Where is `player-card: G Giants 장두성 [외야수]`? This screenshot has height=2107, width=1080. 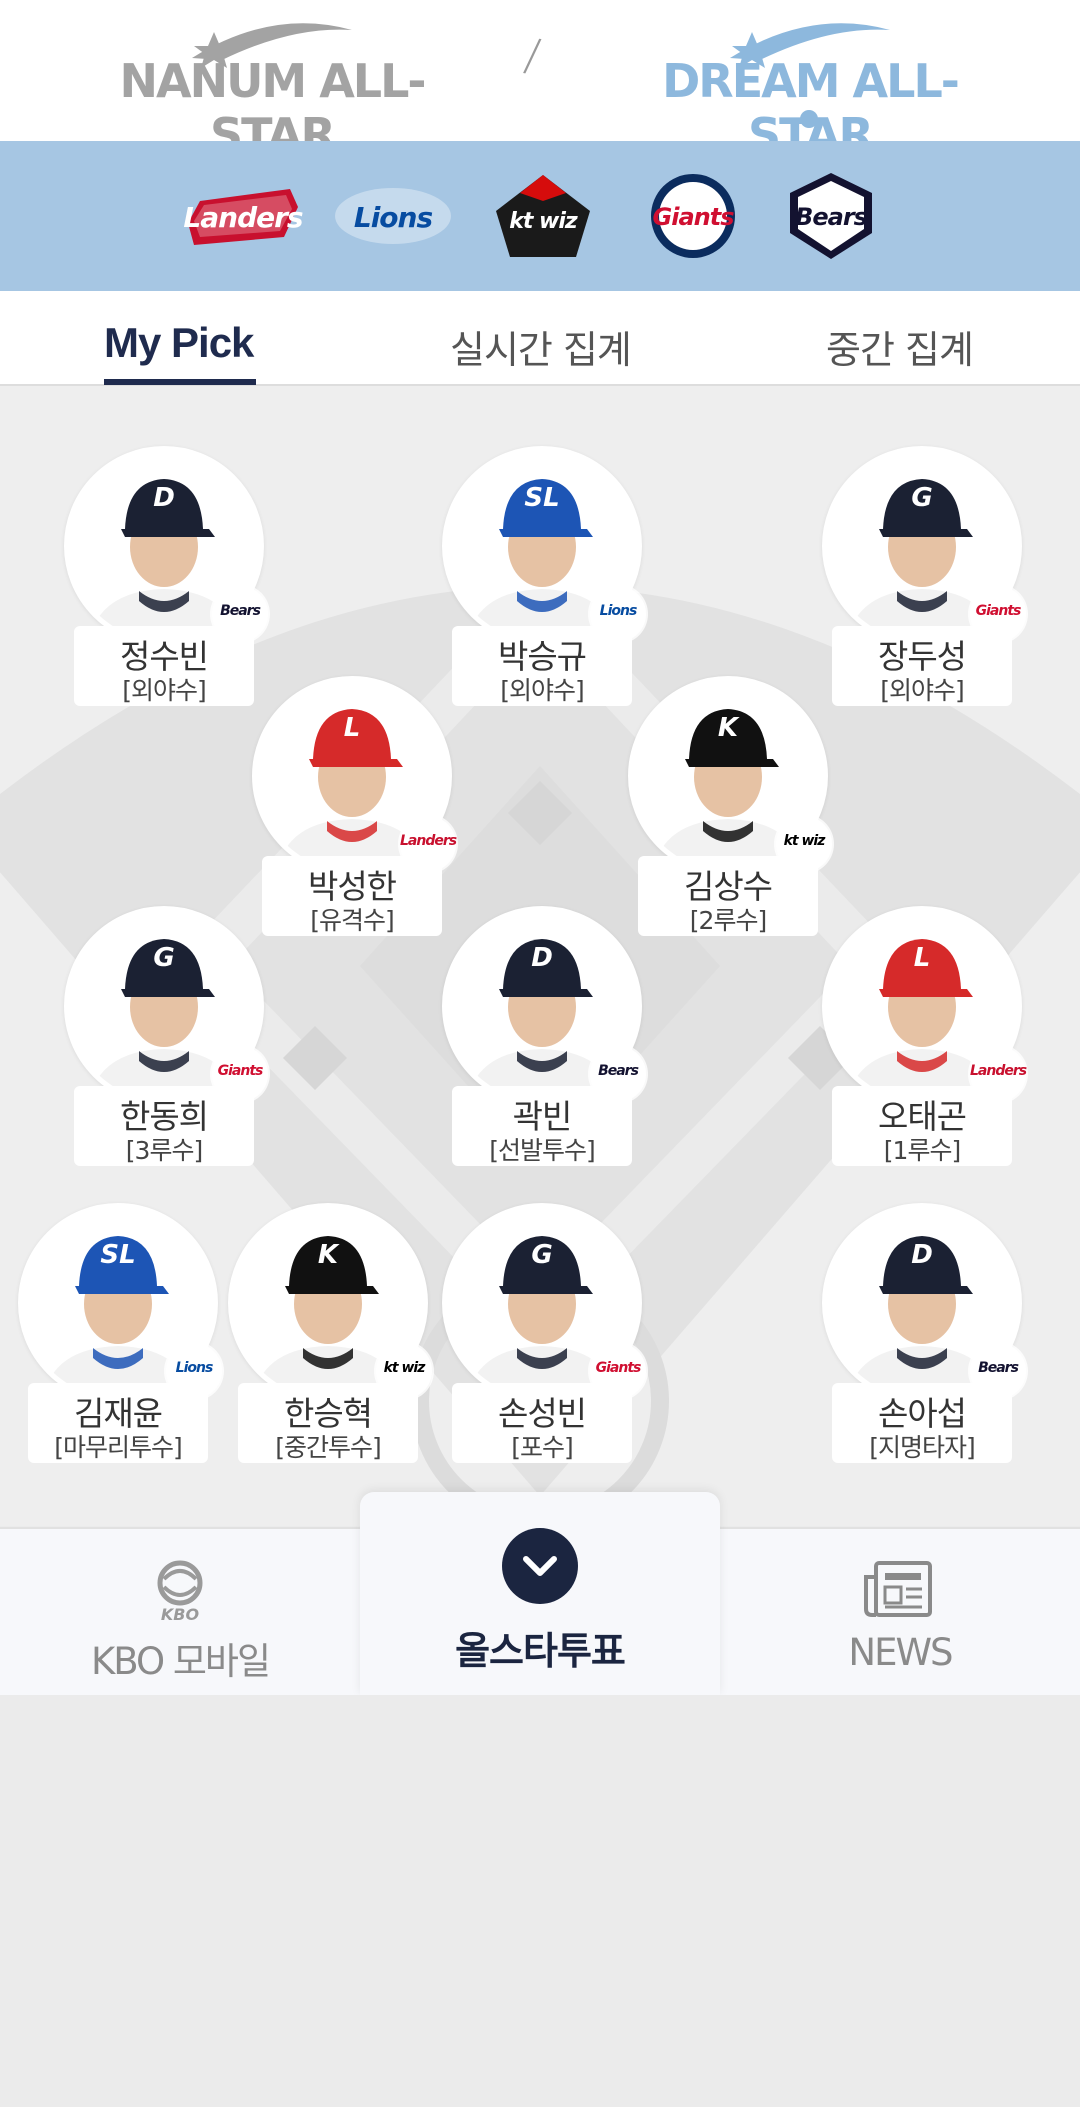 player-card: G Giants 장두성 [외야수] is located at coordinates (924, 581).